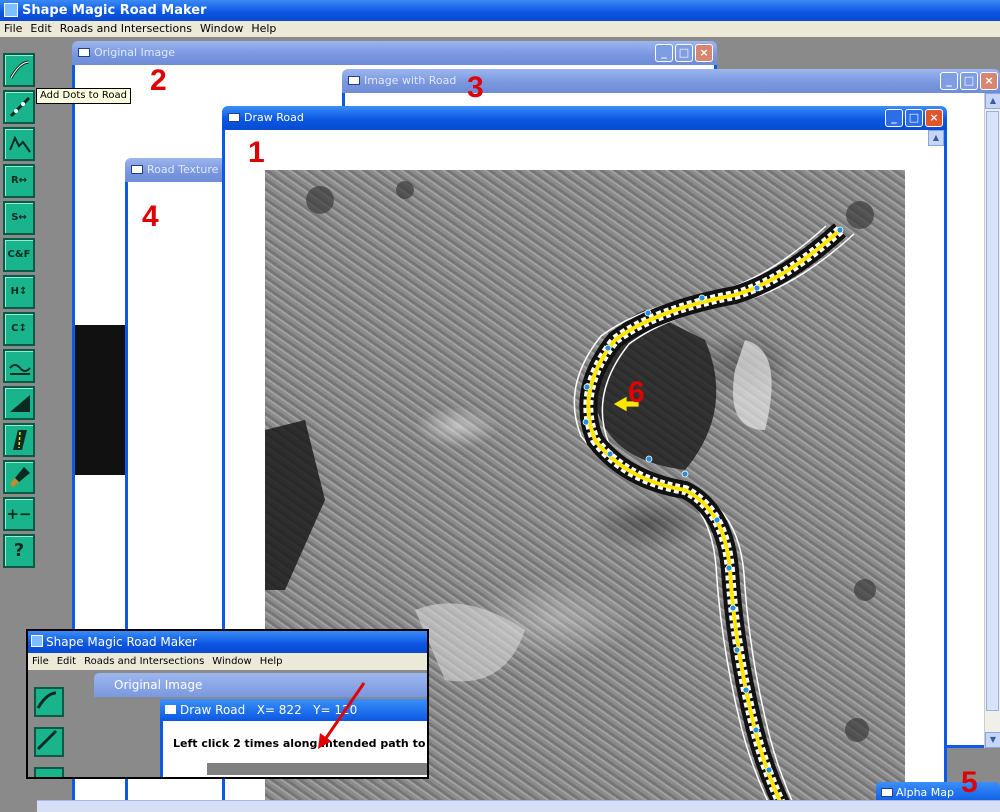  What do you see at coordinates (40, 661) in the screenshot?
I see `inset-menu-file: File` at bounding box center [40, 661].